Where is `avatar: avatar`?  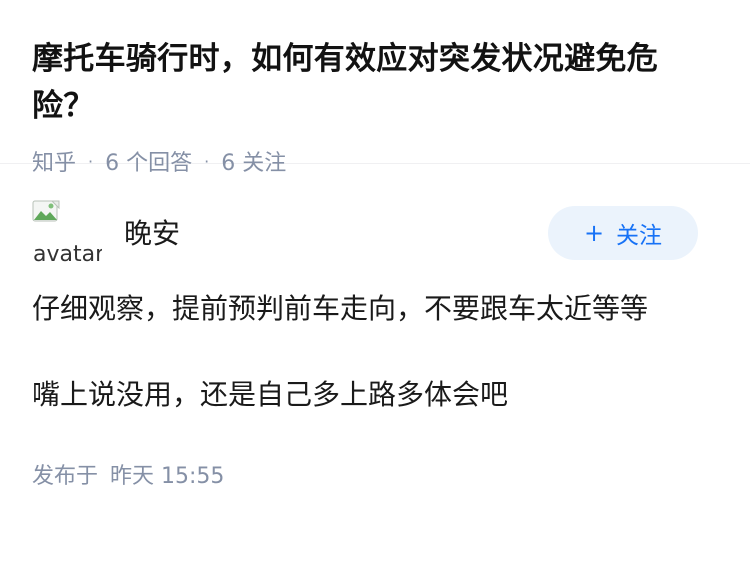 avatar: avatar is located at coordinates (67, 232).